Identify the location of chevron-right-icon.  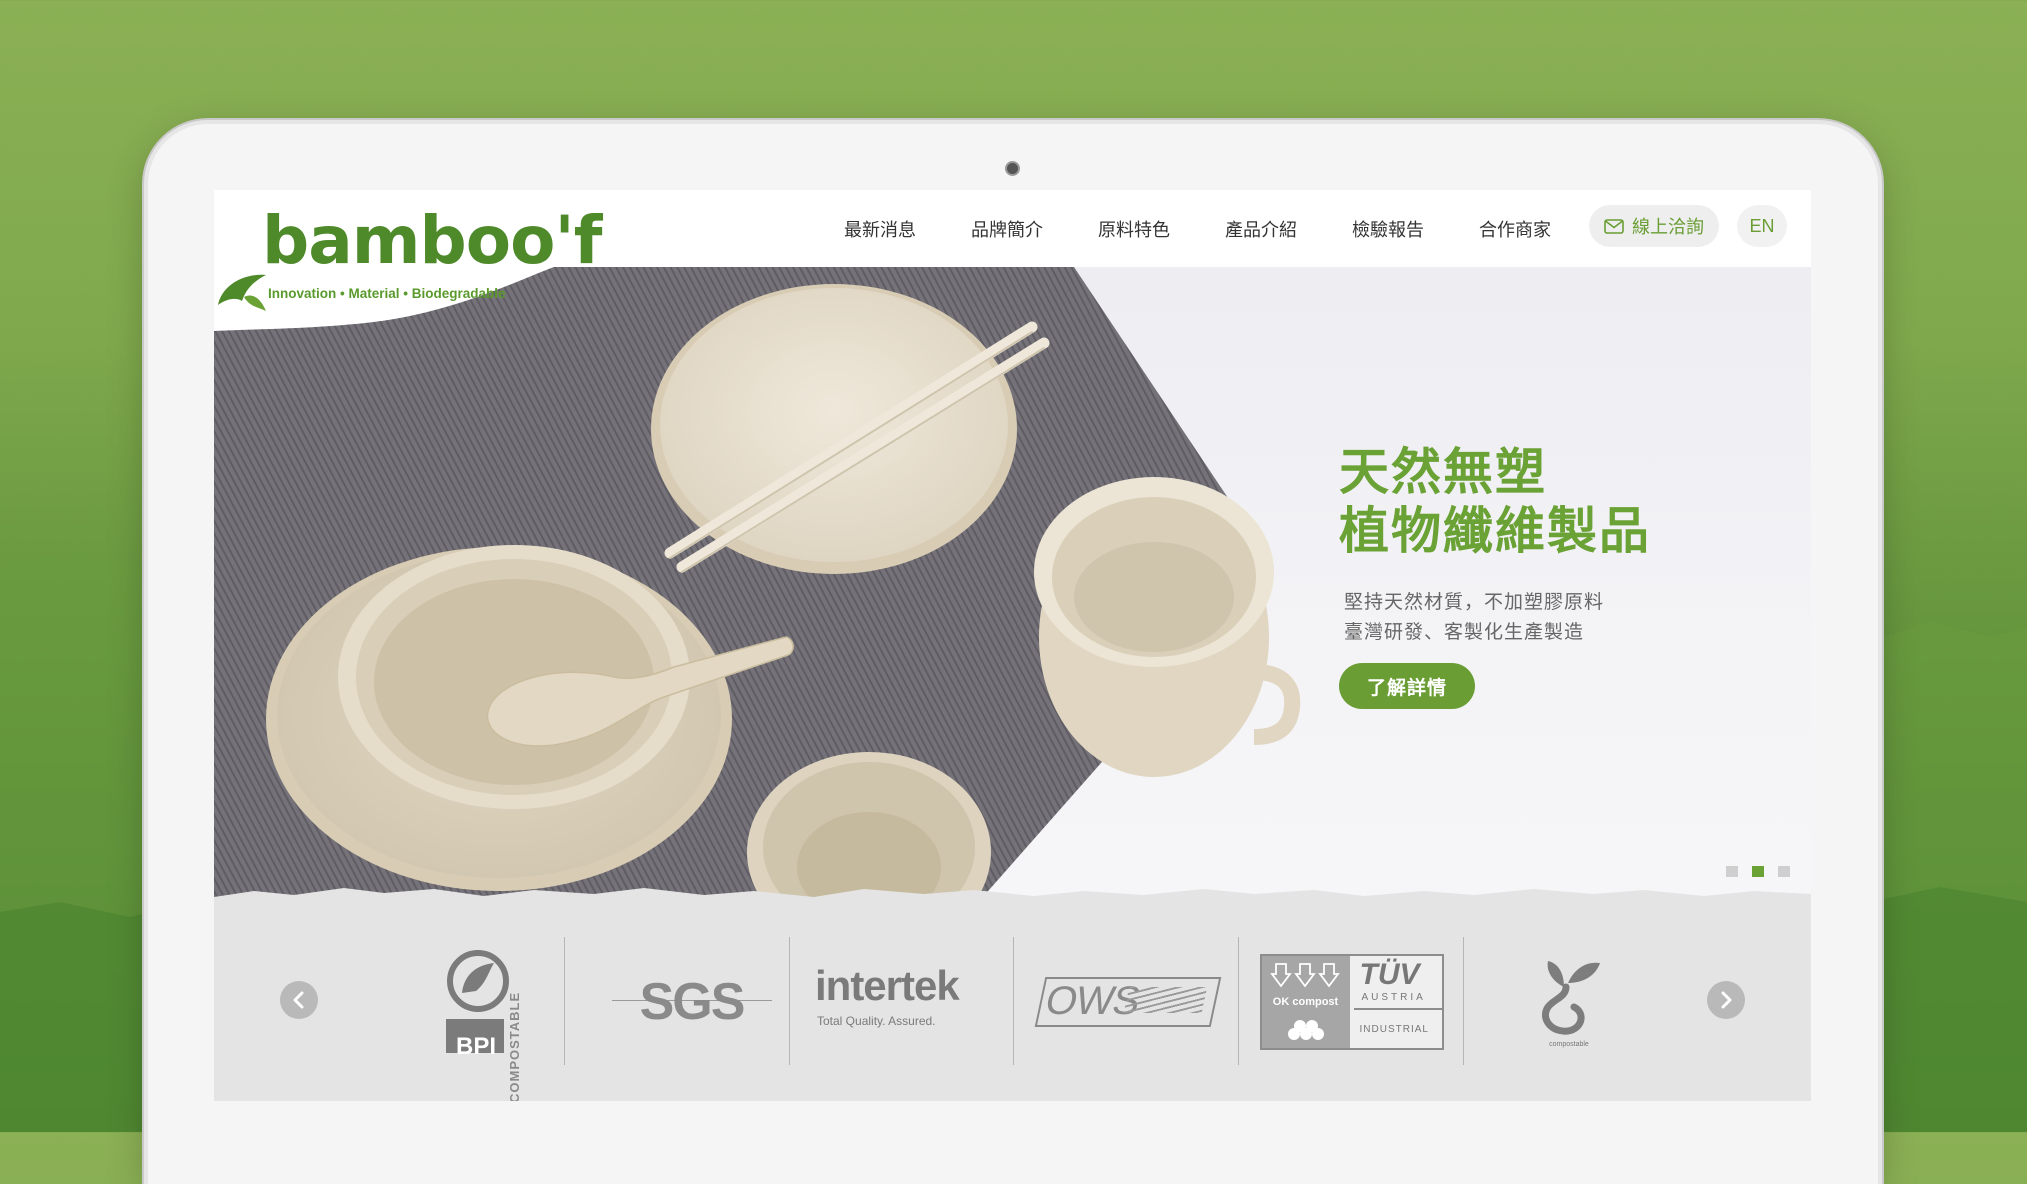
(1726, 1000).